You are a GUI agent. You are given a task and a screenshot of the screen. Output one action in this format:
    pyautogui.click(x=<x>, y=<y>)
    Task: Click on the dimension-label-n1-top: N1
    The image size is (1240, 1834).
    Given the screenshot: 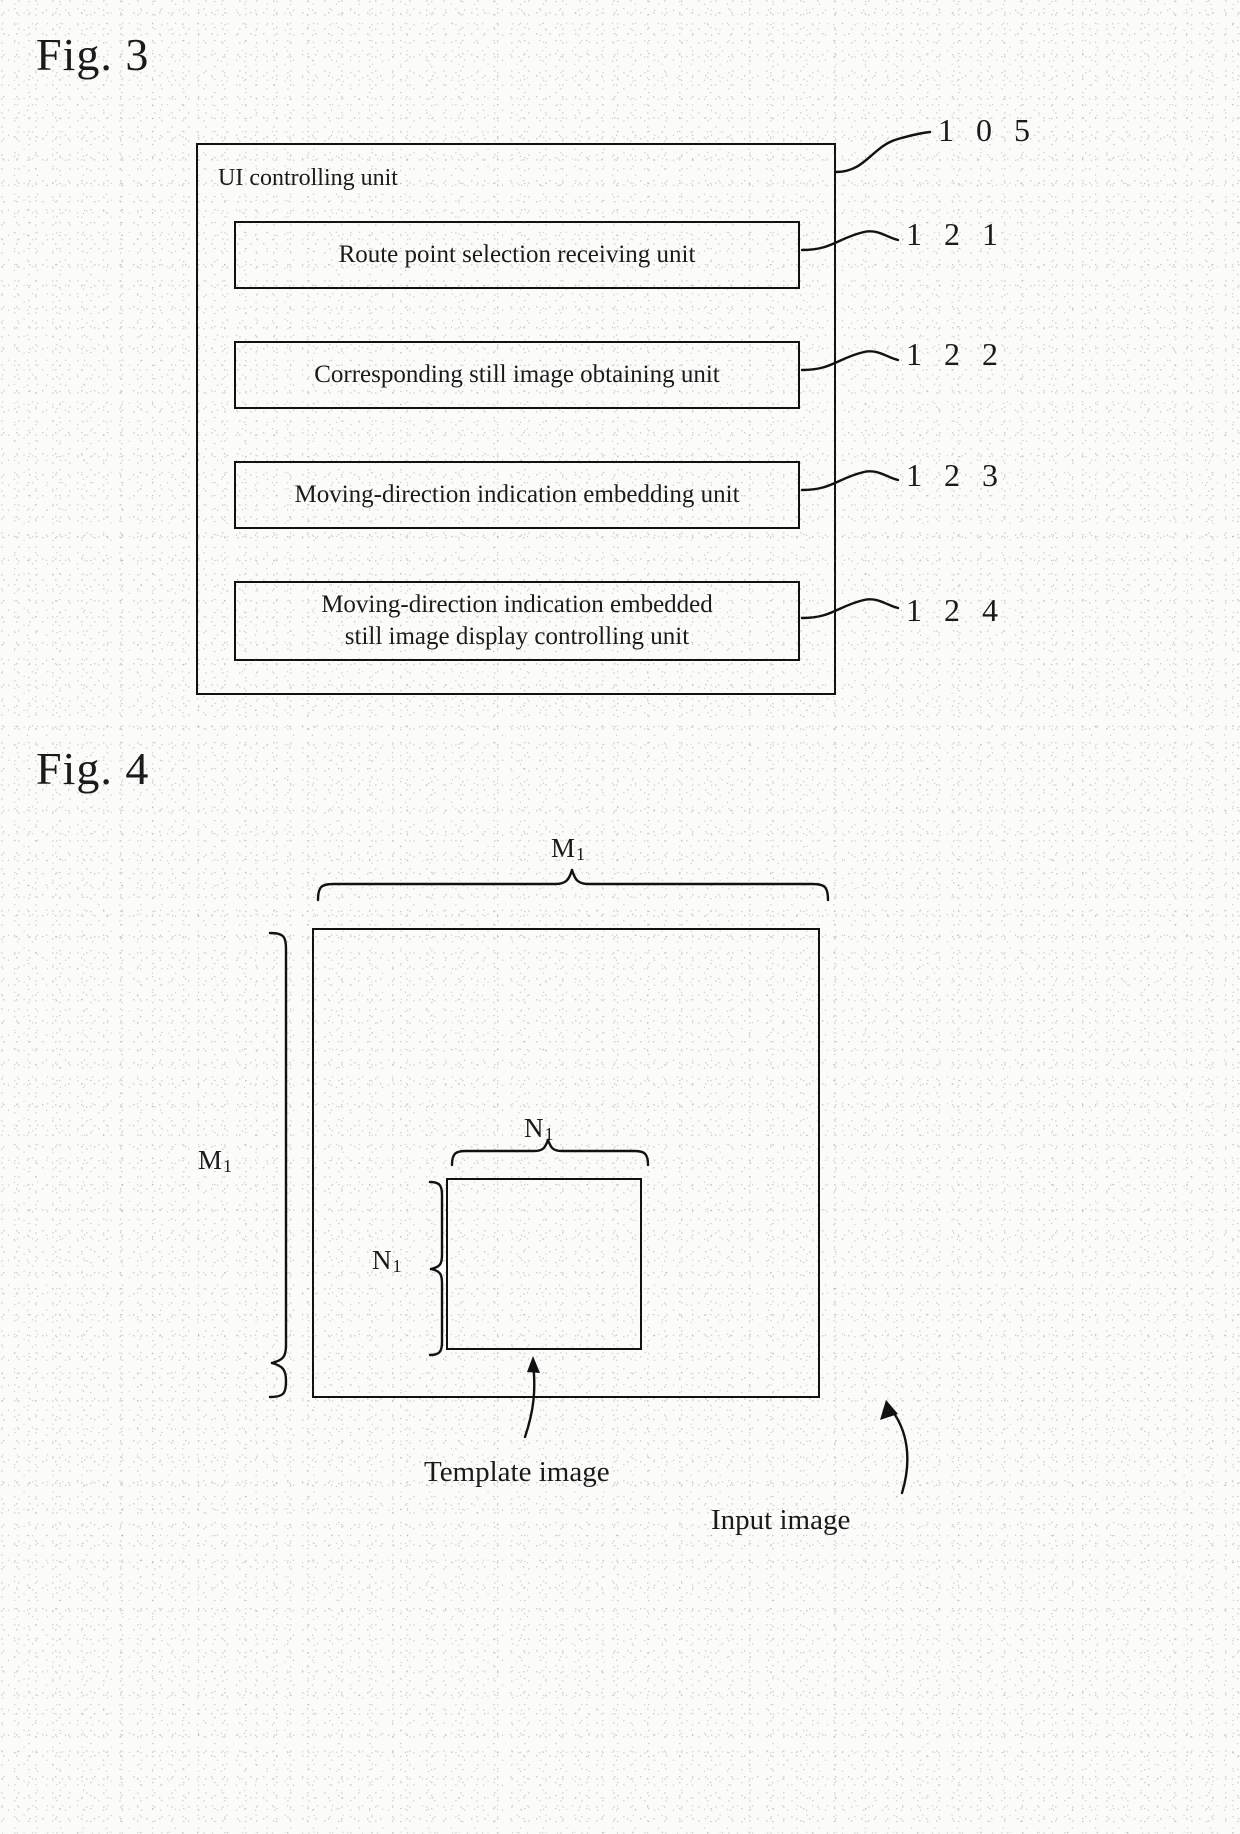 What is the action you would take?
    pyautogui.click(x=539, y=1128)
    